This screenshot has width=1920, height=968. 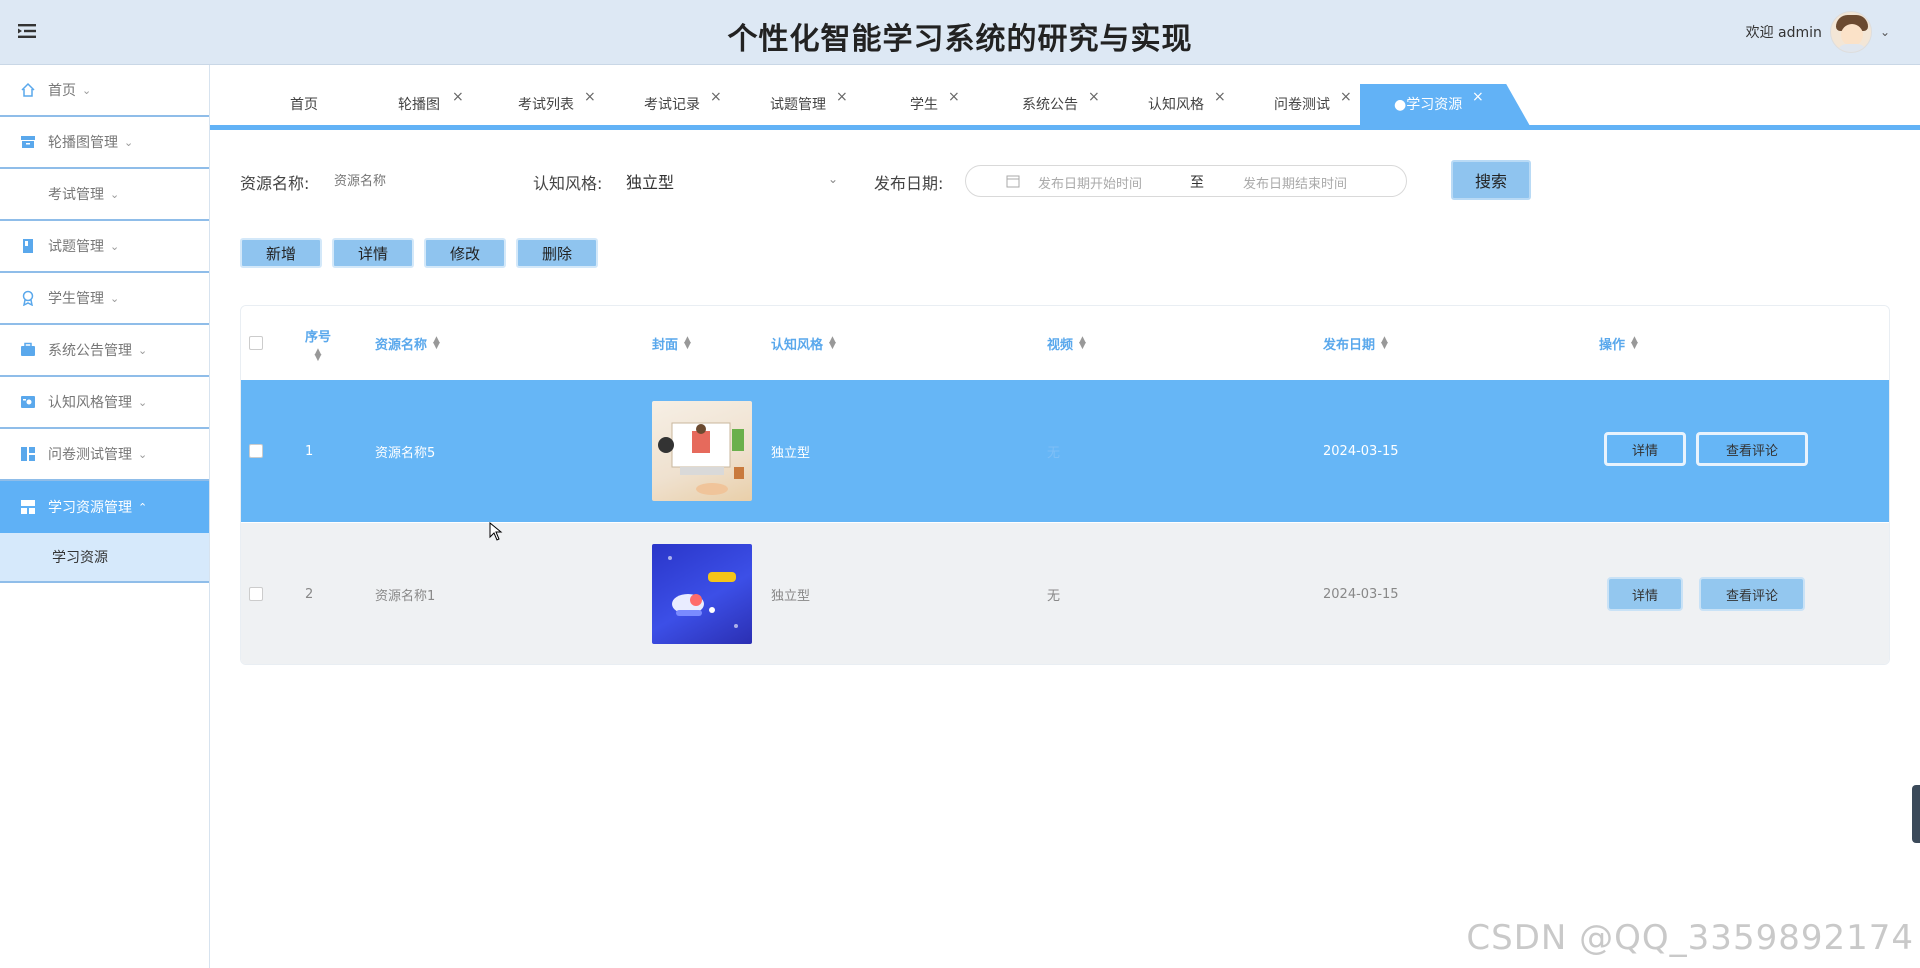 What do you see at coordinates (798, 105) in the screenshot?
I see `tab-label: 试题管理` at bounding box center [798, 105].